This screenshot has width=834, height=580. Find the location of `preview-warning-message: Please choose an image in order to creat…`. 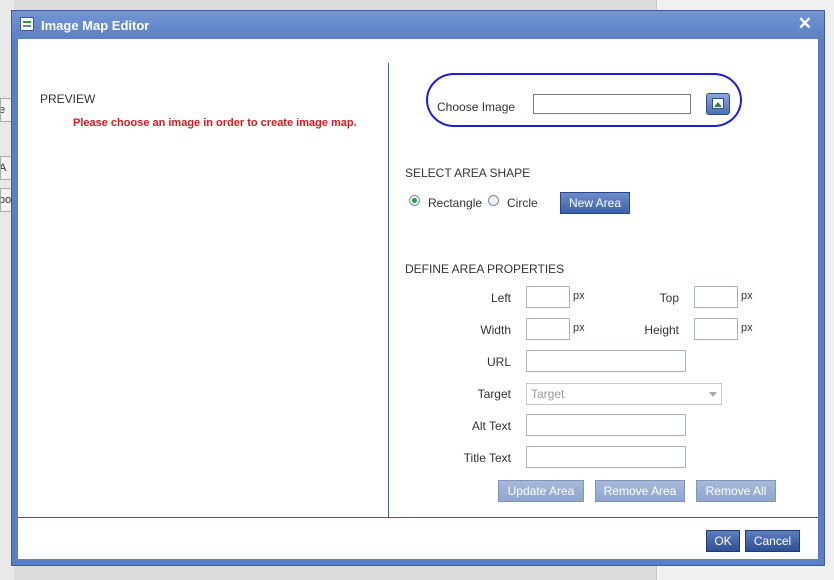

preview-warning-message: Please choose an image in order to creat… is located at coordinates (215, 123).